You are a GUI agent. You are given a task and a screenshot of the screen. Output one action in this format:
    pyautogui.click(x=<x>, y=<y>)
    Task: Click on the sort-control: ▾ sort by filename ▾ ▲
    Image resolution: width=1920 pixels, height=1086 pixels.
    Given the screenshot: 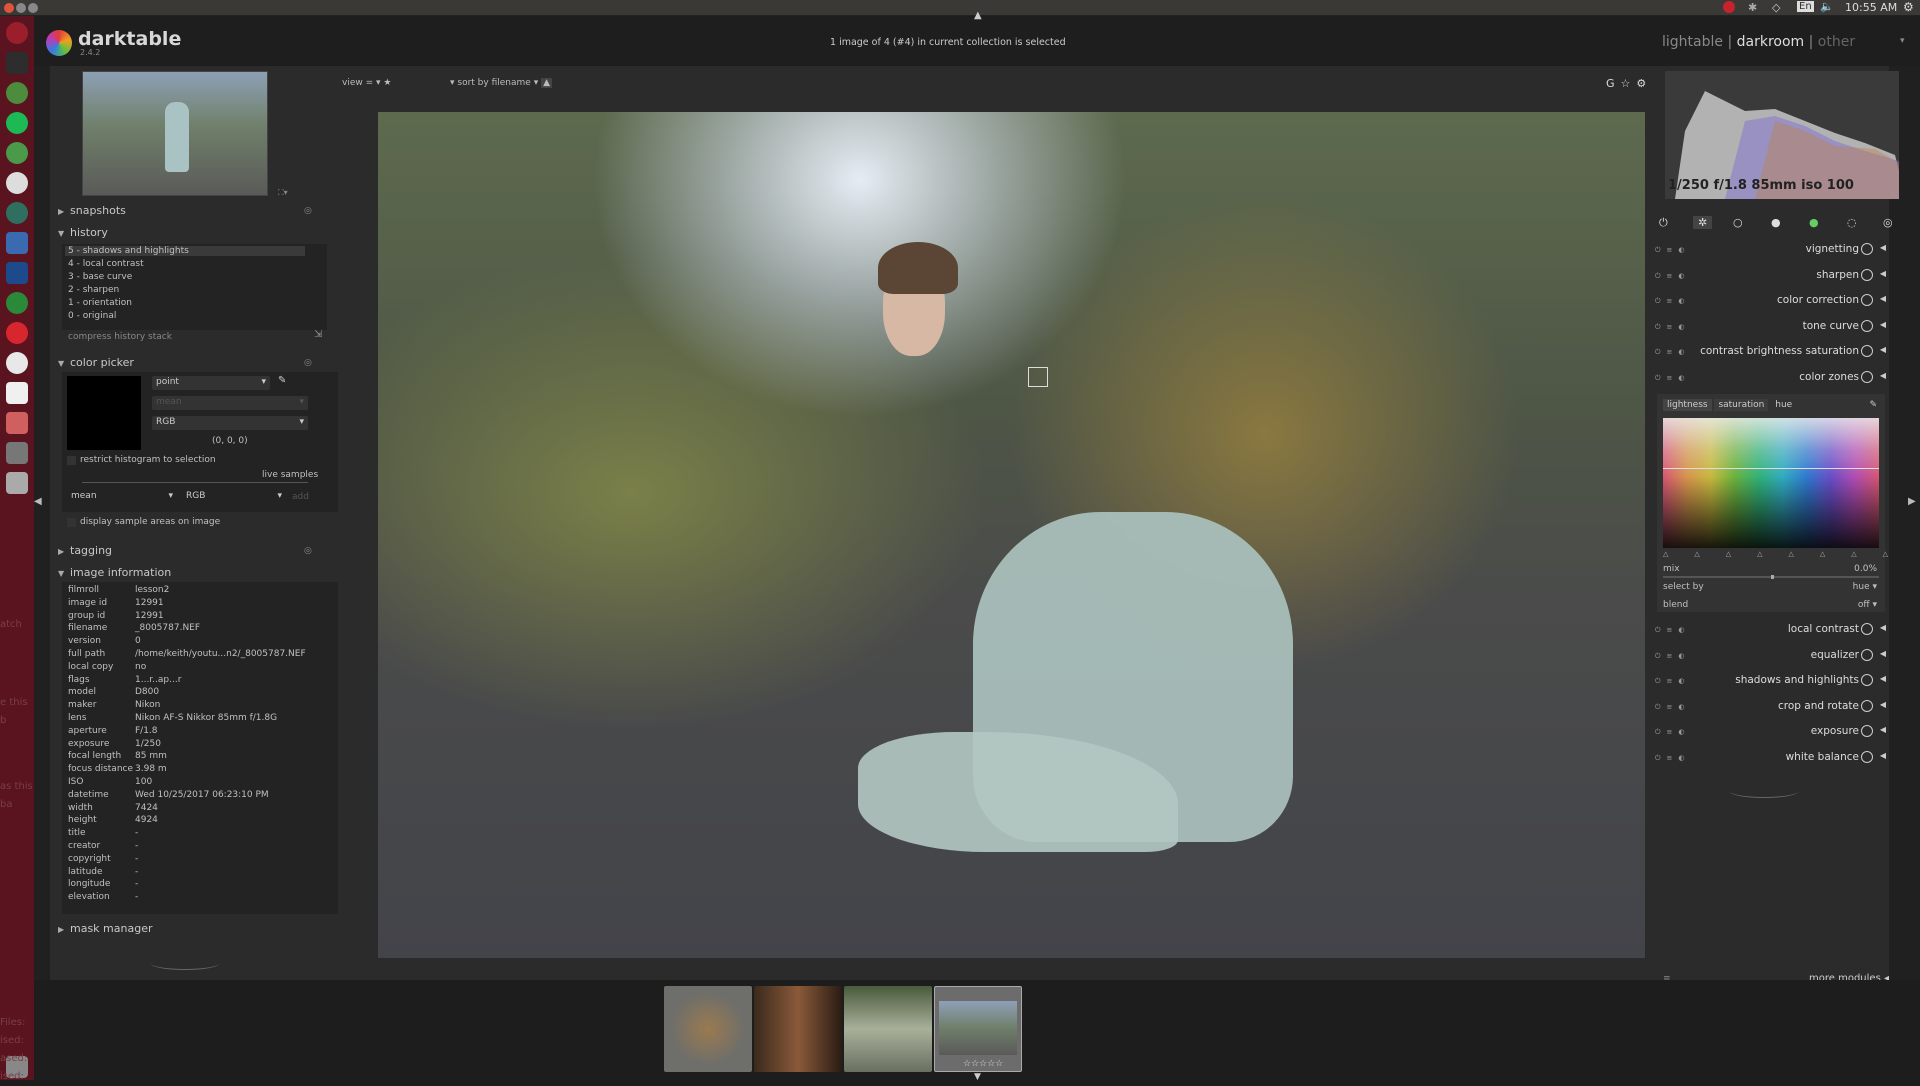 What is the action you would take?
    pyautogui.click(x=501, y=83)
    